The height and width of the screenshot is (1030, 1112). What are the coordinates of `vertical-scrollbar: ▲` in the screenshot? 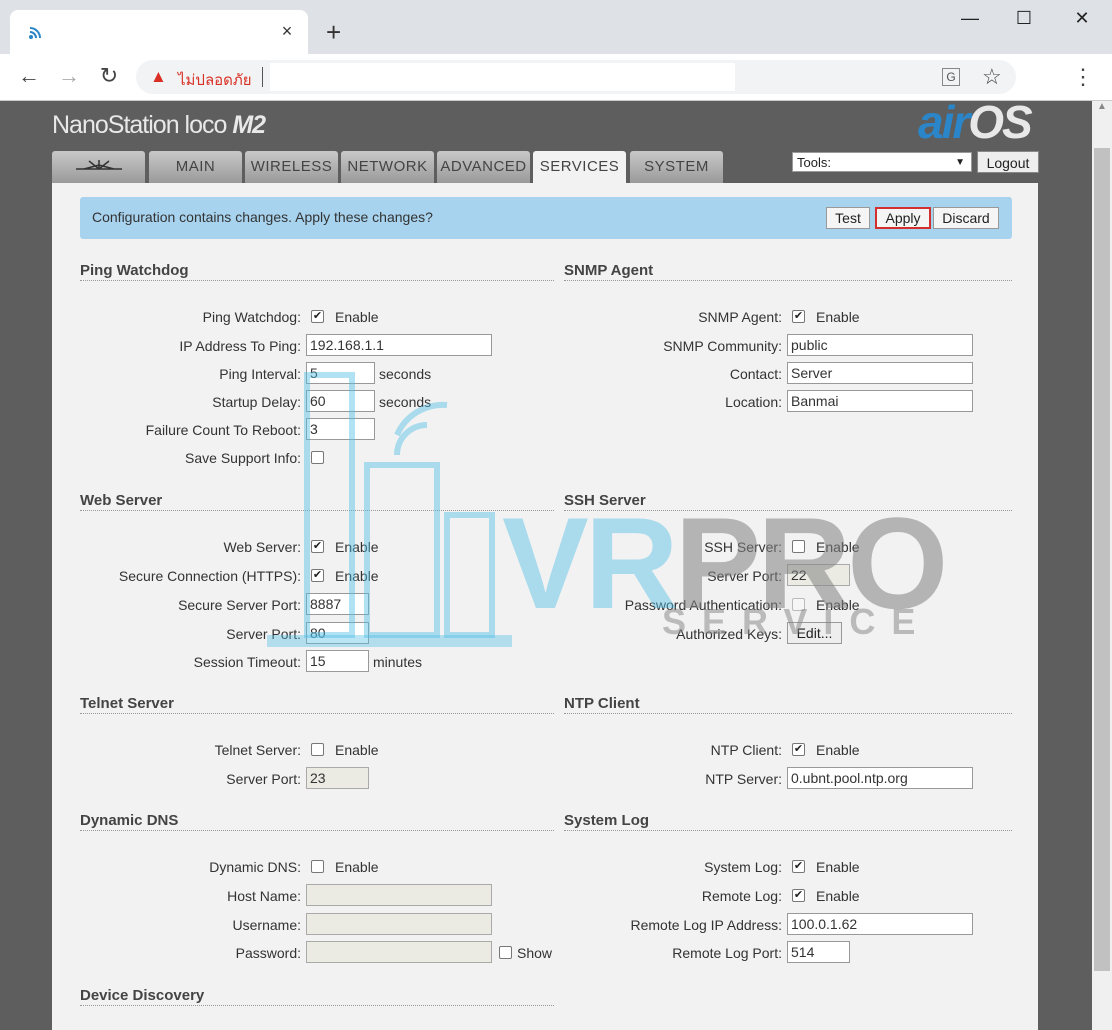 It's located at (1102, 565).